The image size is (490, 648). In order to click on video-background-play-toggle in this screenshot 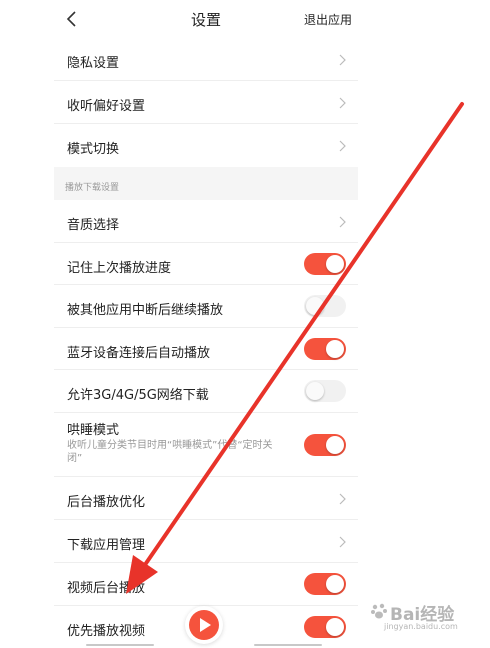, I will do `click(325, 584)`.